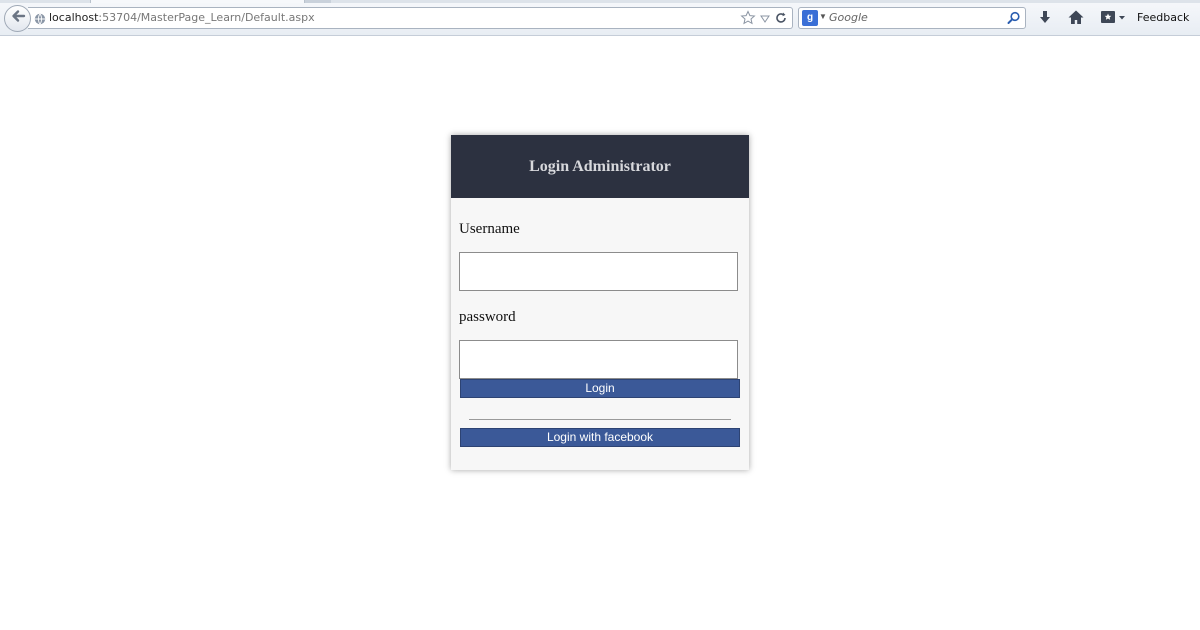 The width and height of the screenshot is (1200, 630). What do you see at coordinates (40, 21) in the screenshot?
I see `globe-icon` at bounding box center [40, 21].